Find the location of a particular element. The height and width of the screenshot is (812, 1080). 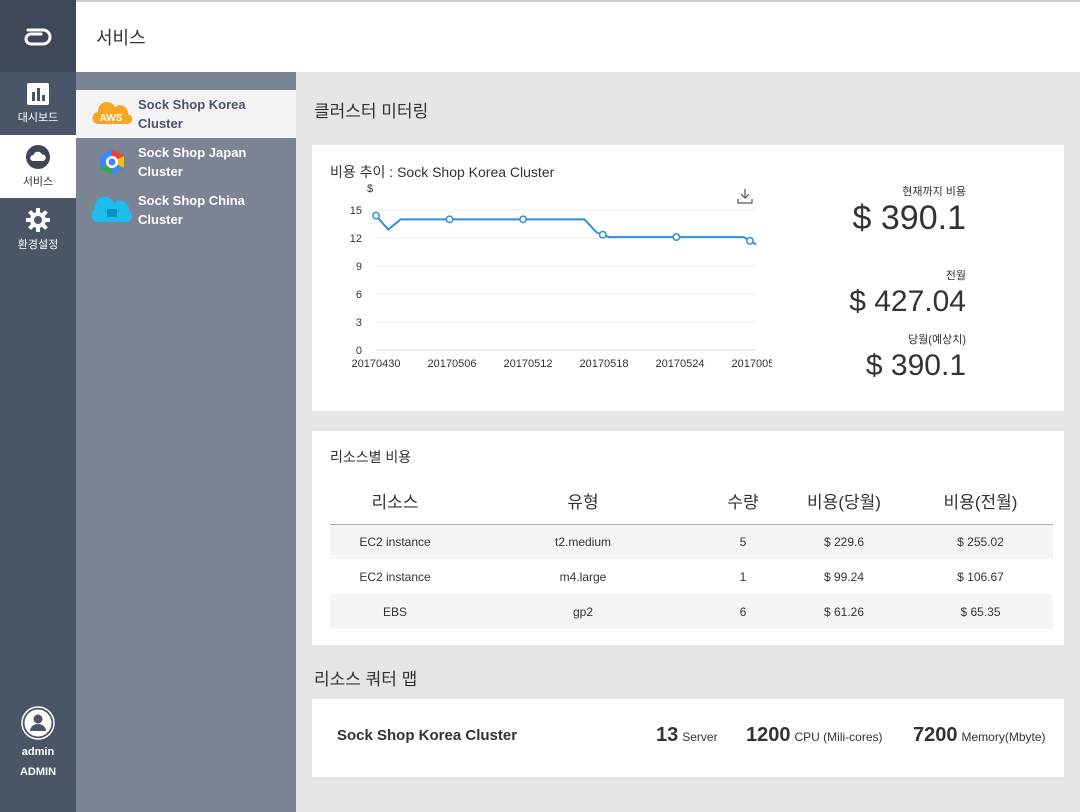

aws-label: AWS is located at coordinates (111, 118).